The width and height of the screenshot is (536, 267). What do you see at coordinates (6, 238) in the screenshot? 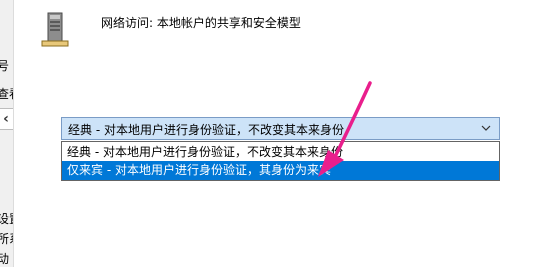
I see `window-text-fragment: 所系` at bounding box center [6, 238].